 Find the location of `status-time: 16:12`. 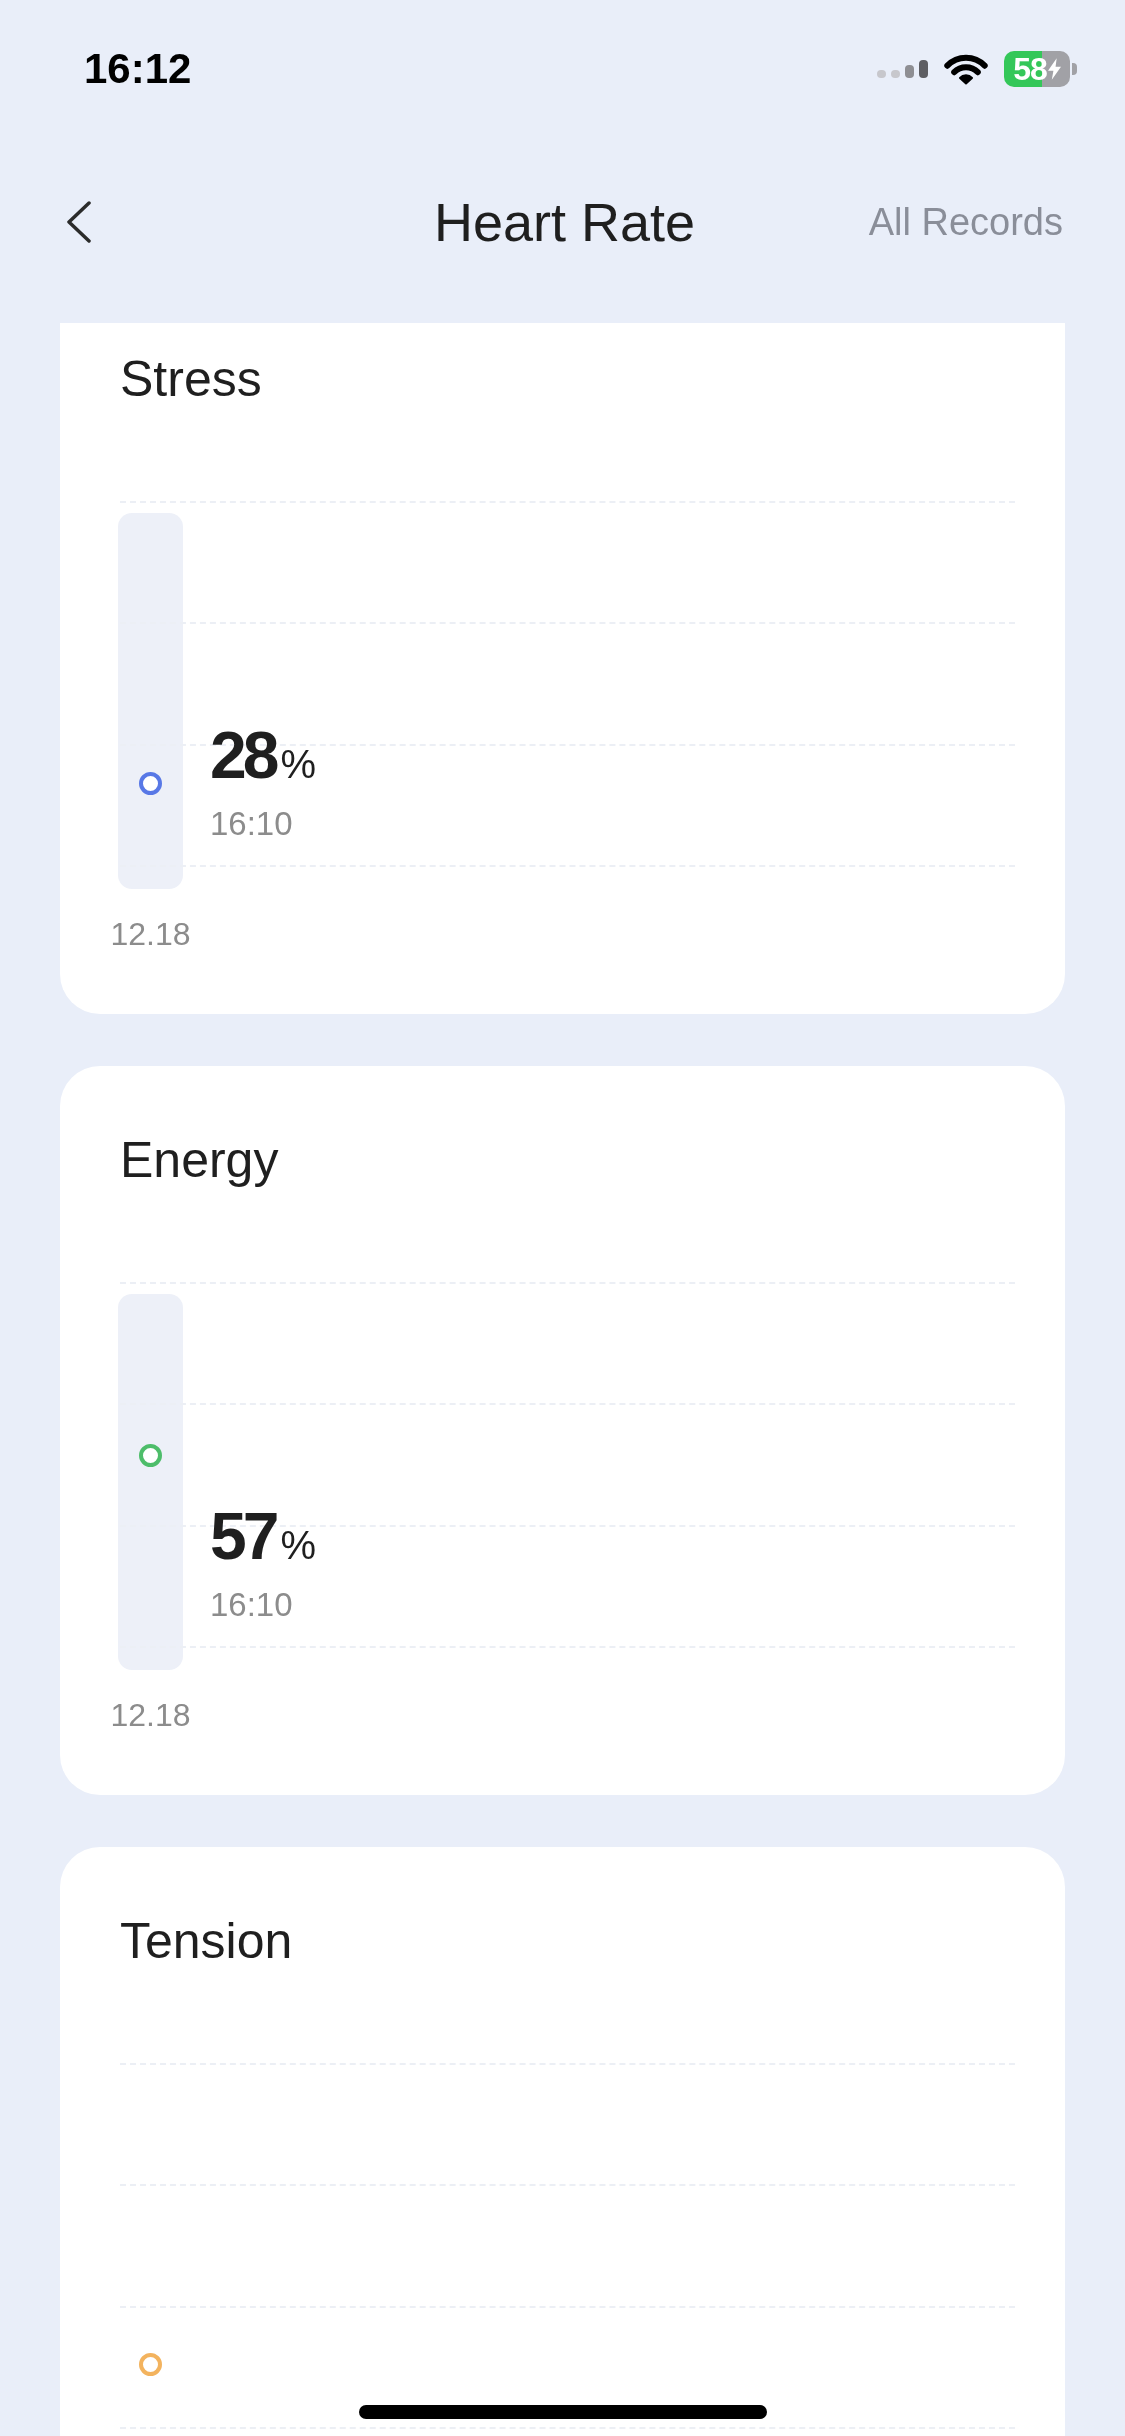

status-time: 16:12 is located at coordinates (138, 69).